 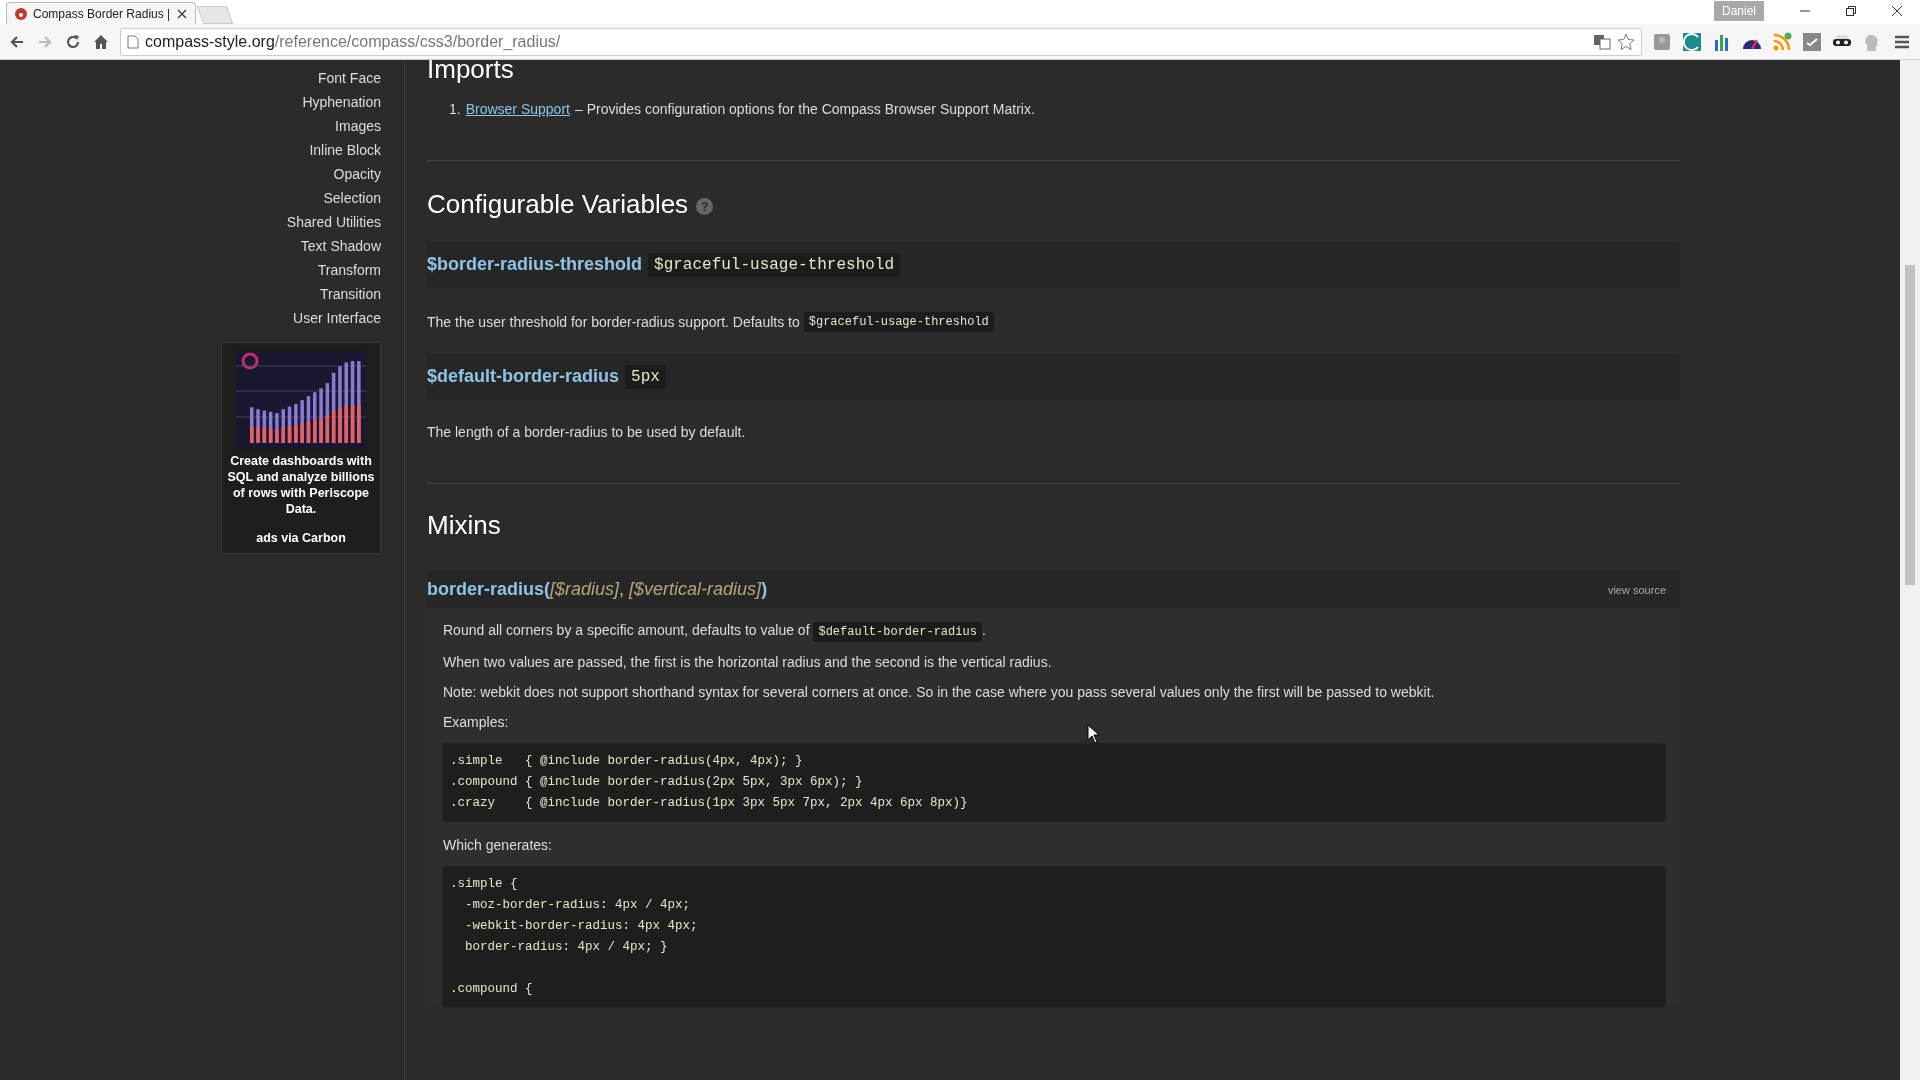 What do you see at coordinates (337, 318) in the screenshot?
I see `sidebar-link: User Interface` at bounding box center [337, 318].